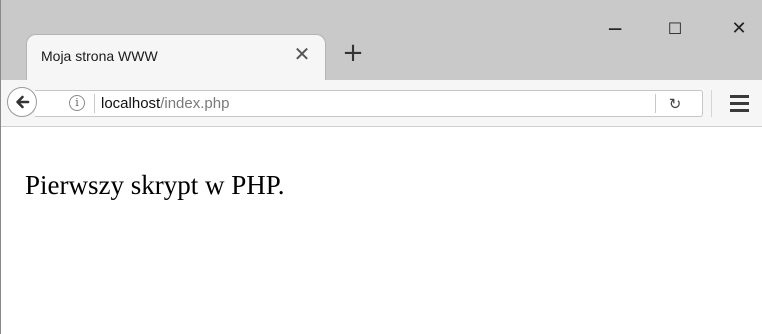 The image size is (762, 334). What do you see at coordinates (195, 103) in the screenshot?
I see `url-path: /index.php` at bounding box center [195, 103].